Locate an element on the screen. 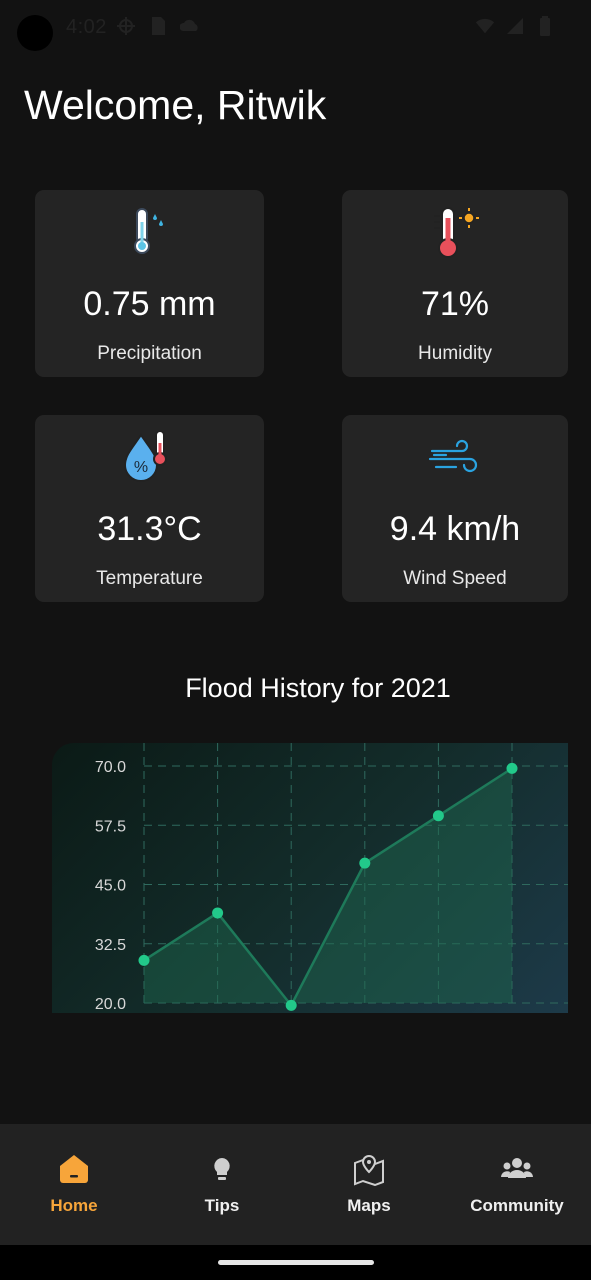 The height and width of the screenshot is (1280, 591). battery-icon is located at coordinates (545, 26).